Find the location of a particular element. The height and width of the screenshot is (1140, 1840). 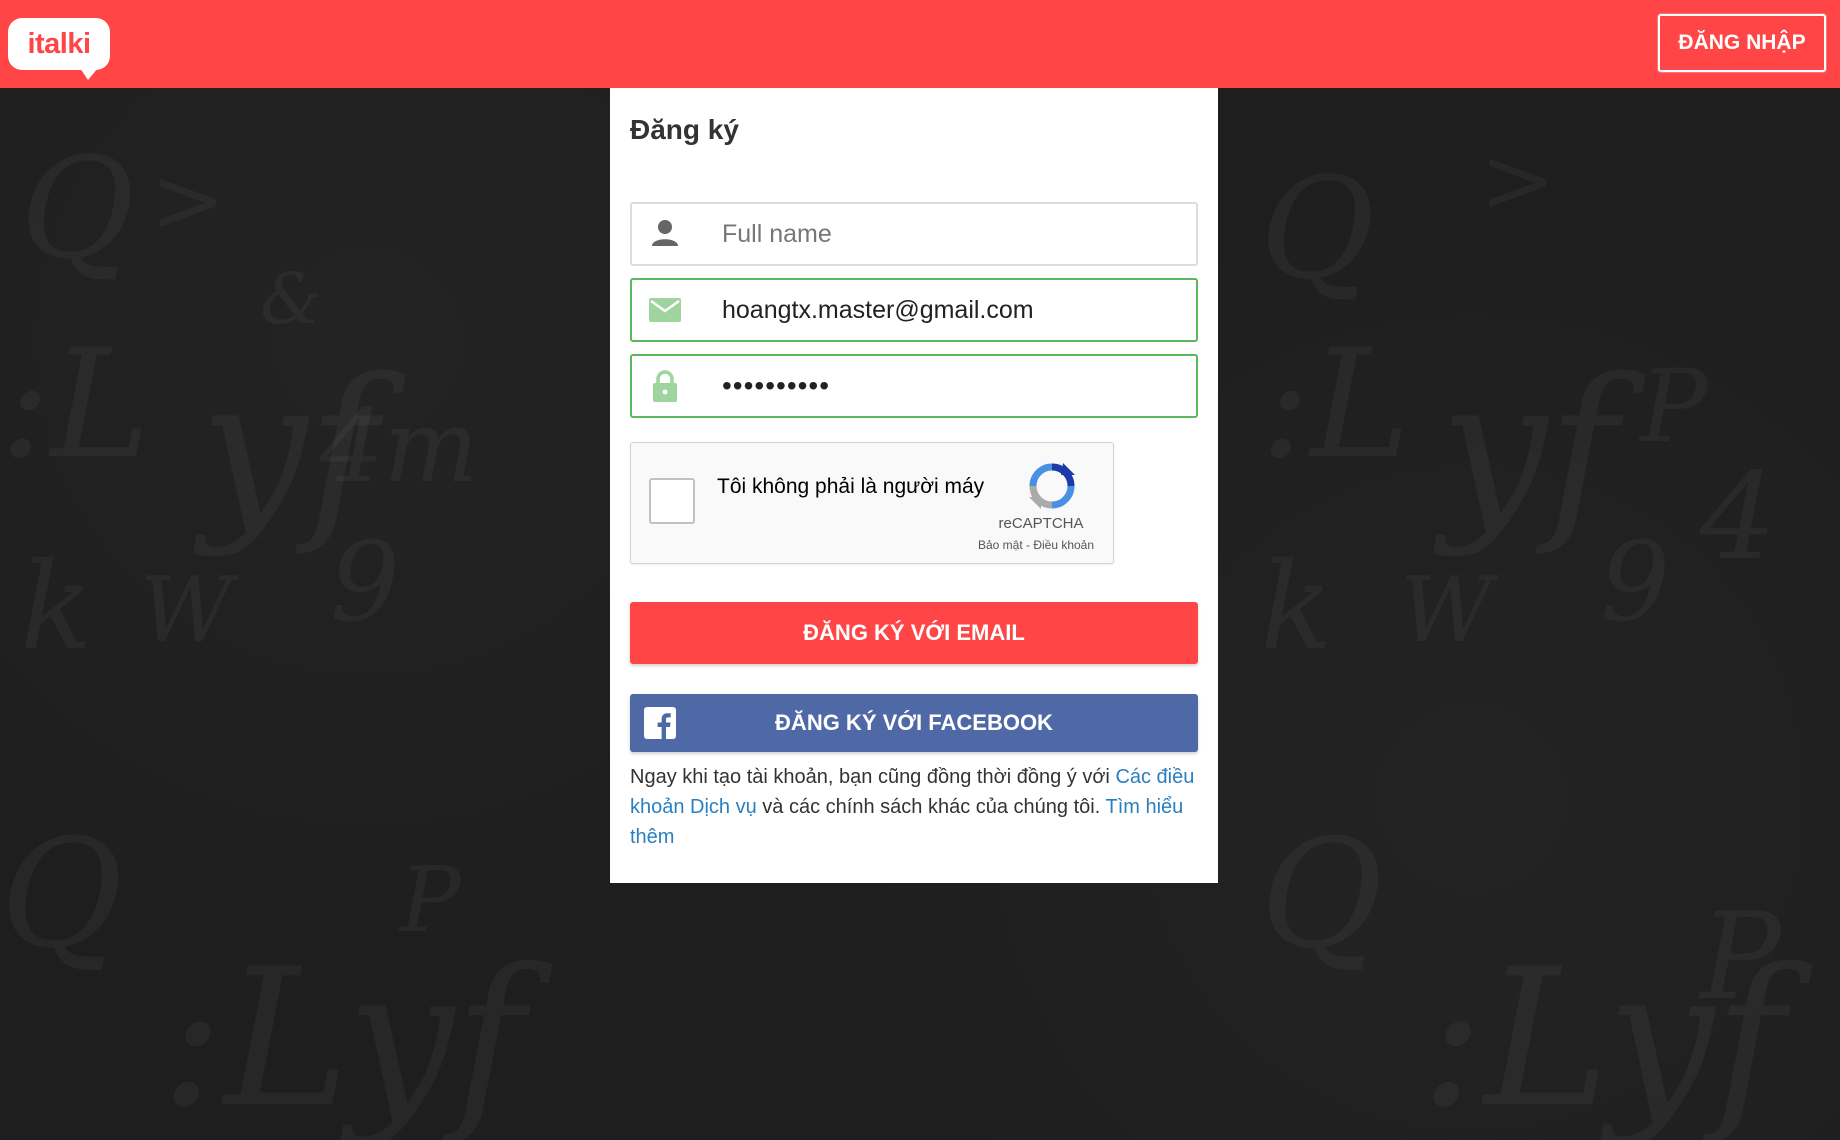

top-bar: italki ĐĂNG NHẬP is located at coordinates (920, 44).